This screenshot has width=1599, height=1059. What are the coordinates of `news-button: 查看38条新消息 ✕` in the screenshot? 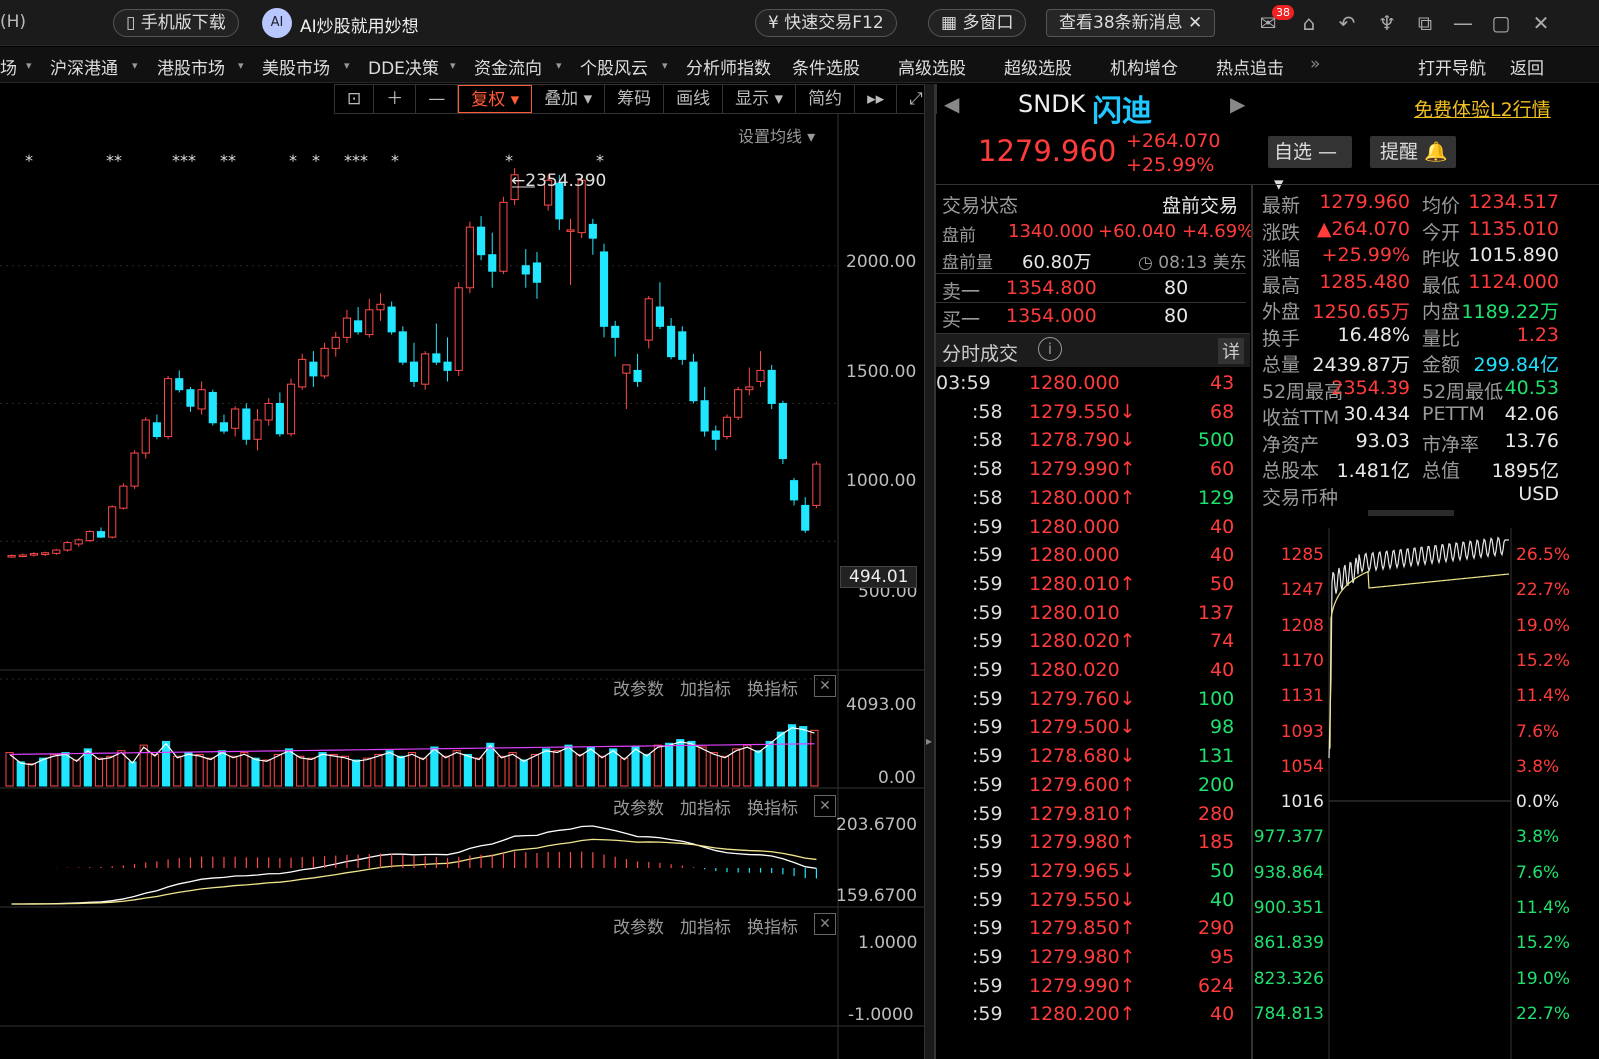 It's located at (1131, 23).